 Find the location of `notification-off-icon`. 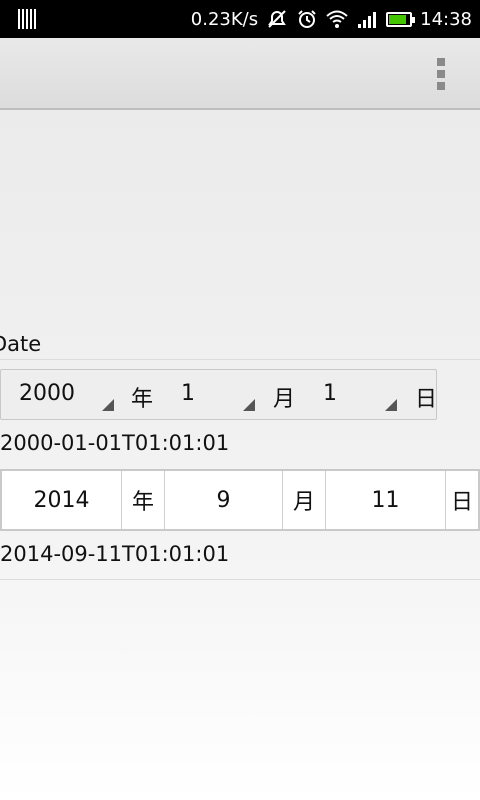

notification-off-icon is located at coordinates (277, 19).